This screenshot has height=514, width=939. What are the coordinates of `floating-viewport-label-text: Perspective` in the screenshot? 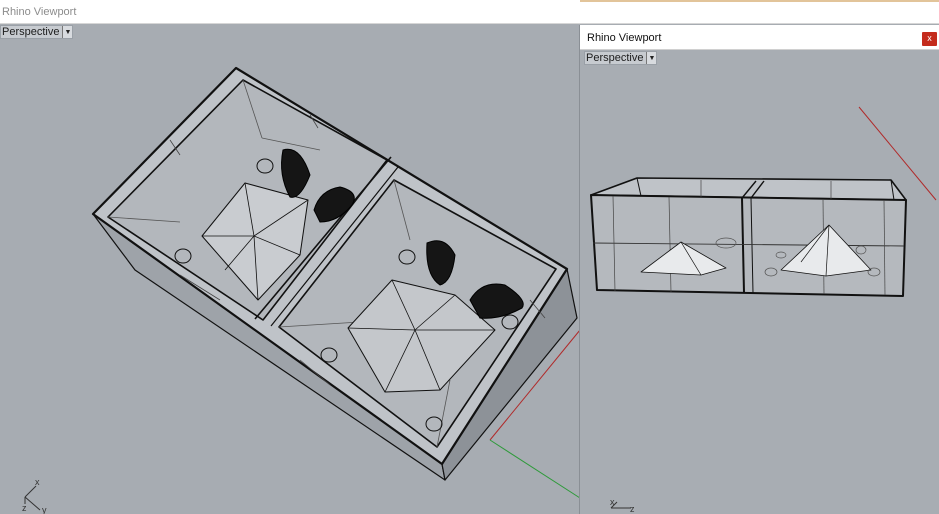 It's located at (615, 58).